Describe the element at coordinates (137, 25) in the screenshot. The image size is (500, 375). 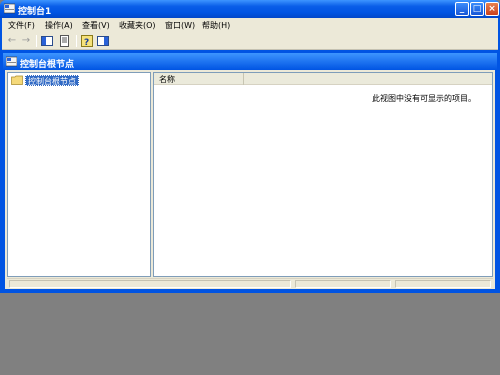
I see `menu-favorites: 收藏夹(O)` at that location.